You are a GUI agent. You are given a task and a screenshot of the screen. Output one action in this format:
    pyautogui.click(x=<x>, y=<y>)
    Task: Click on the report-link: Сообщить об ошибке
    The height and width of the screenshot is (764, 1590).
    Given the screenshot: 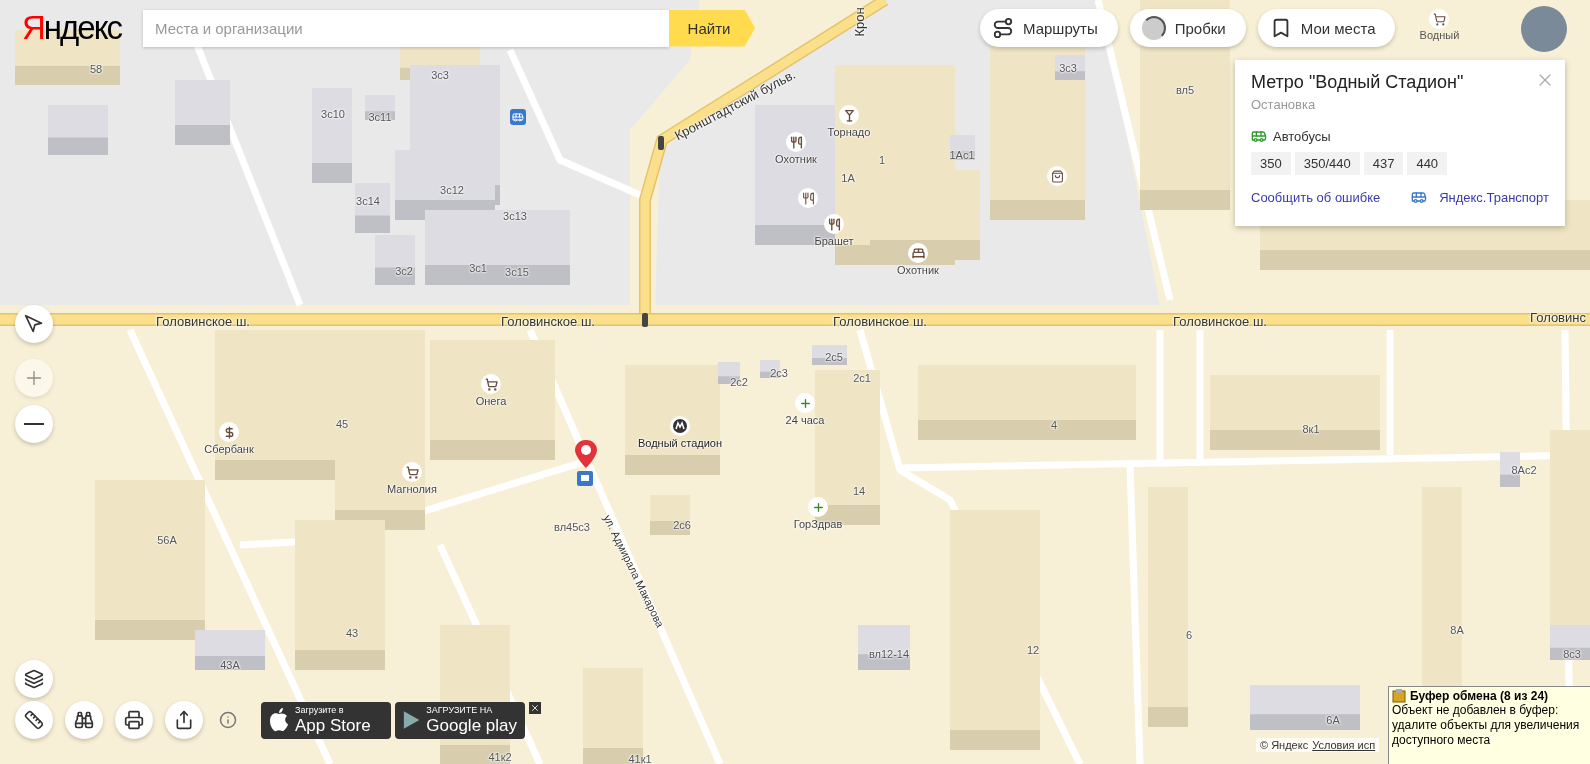 What is the action you would take?
    pyautogui.click(x=1316, y=197)
    